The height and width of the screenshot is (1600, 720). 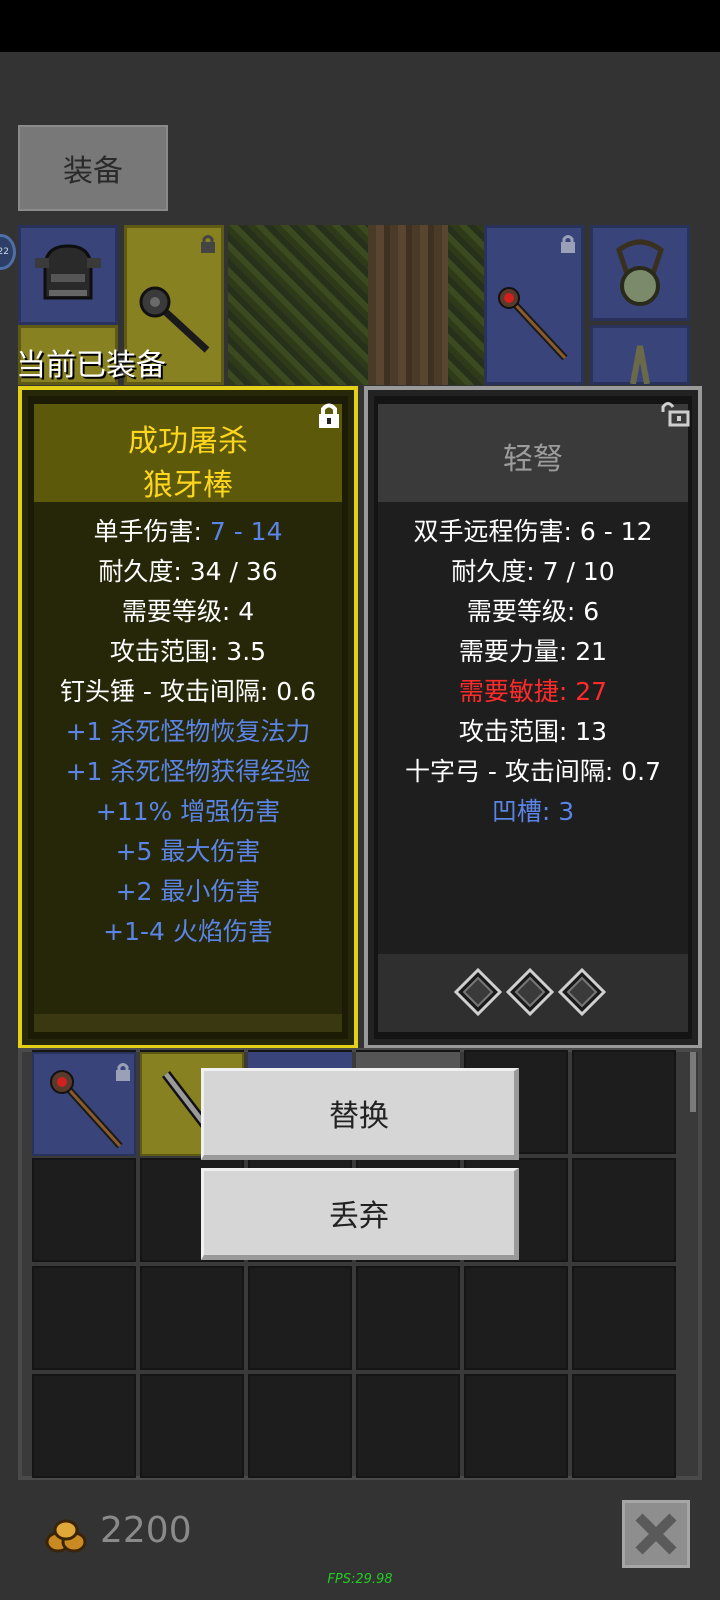 I want to click on affix-line: +2 最小伤害, so click(x=188, y=891).